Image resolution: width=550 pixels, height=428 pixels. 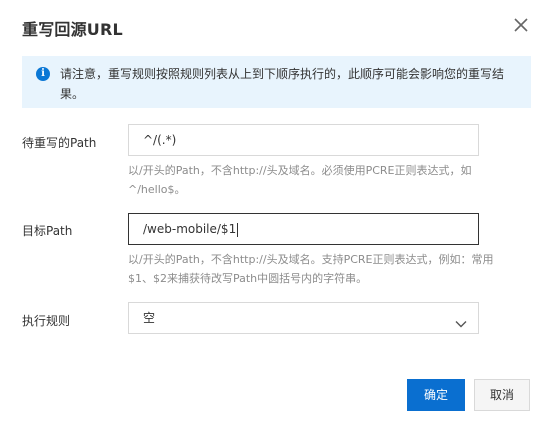 I want to click on notice-text: 请注意，重写规则按照规则列表从上到下顺序执行的，此顺序可能会影响您的重写结果。, so click(x=282, y=84).